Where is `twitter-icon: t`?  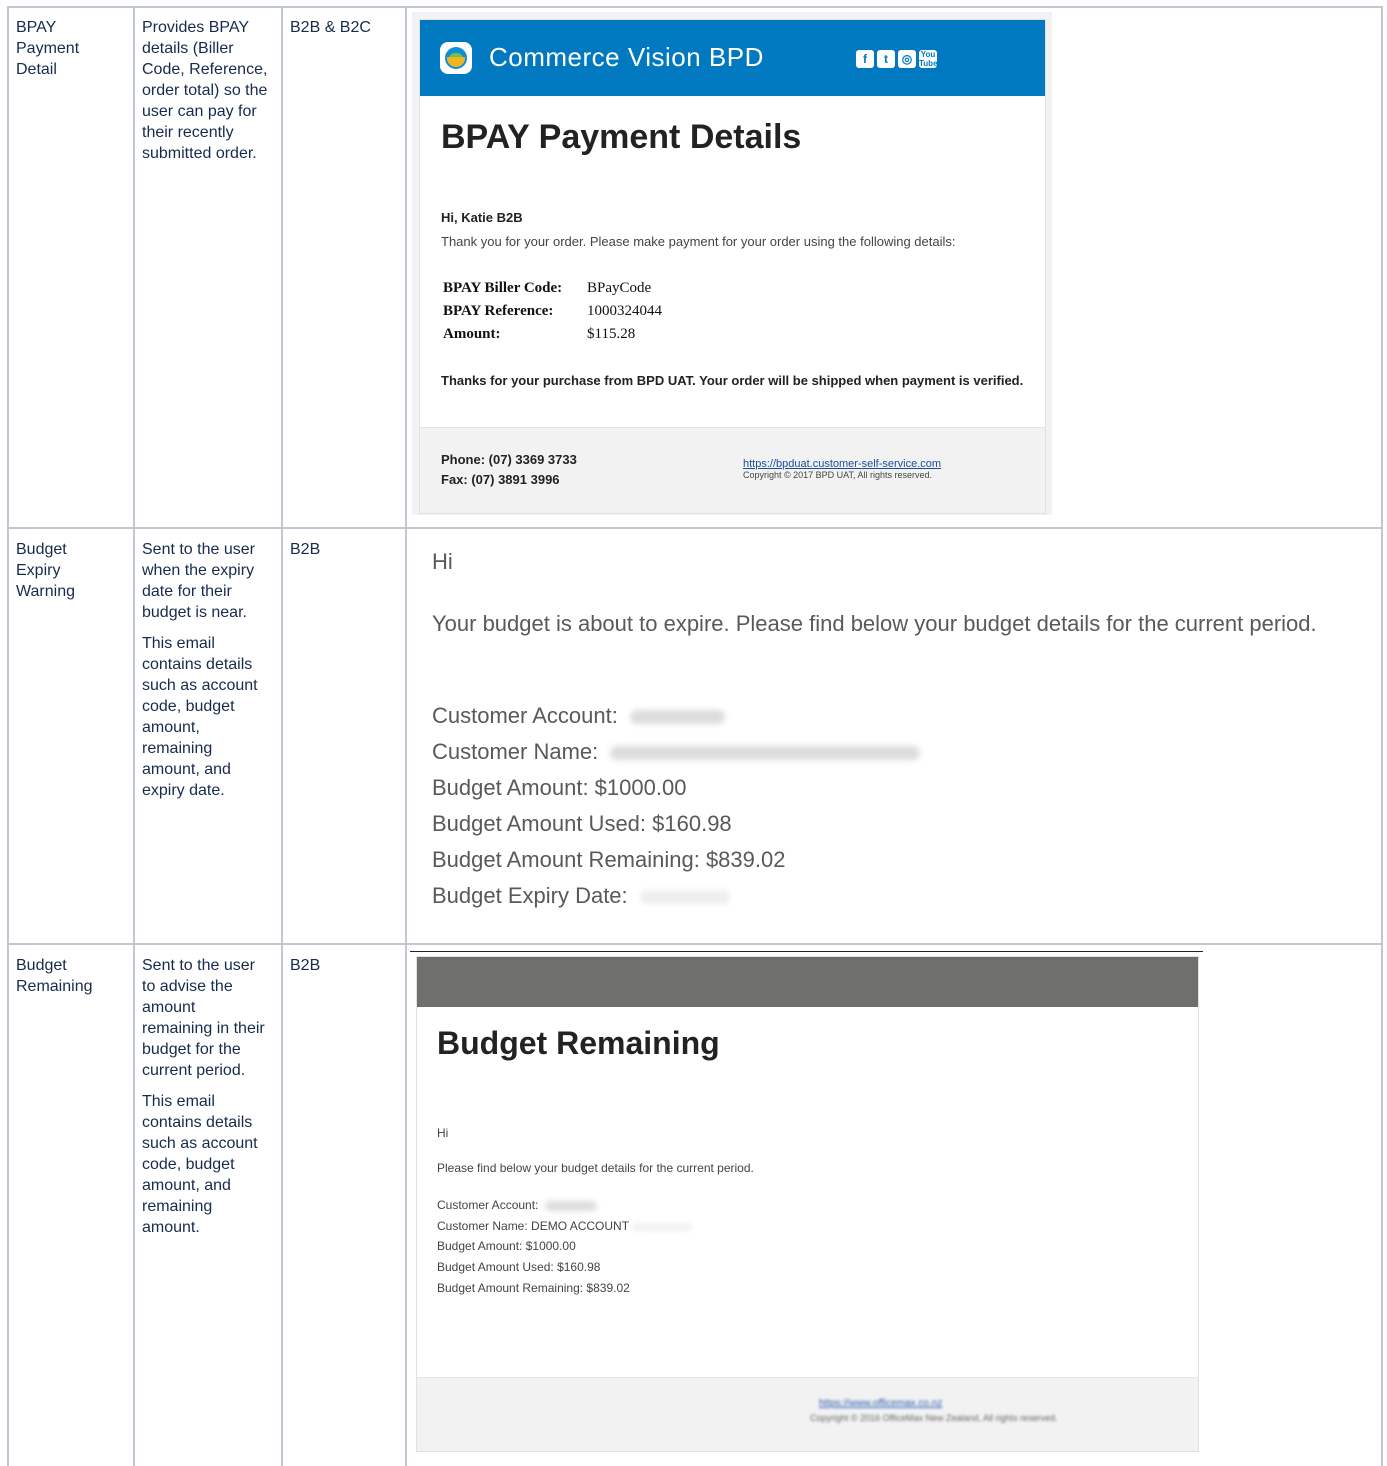 twitter-icon: t is located at coordinates (886, 59).